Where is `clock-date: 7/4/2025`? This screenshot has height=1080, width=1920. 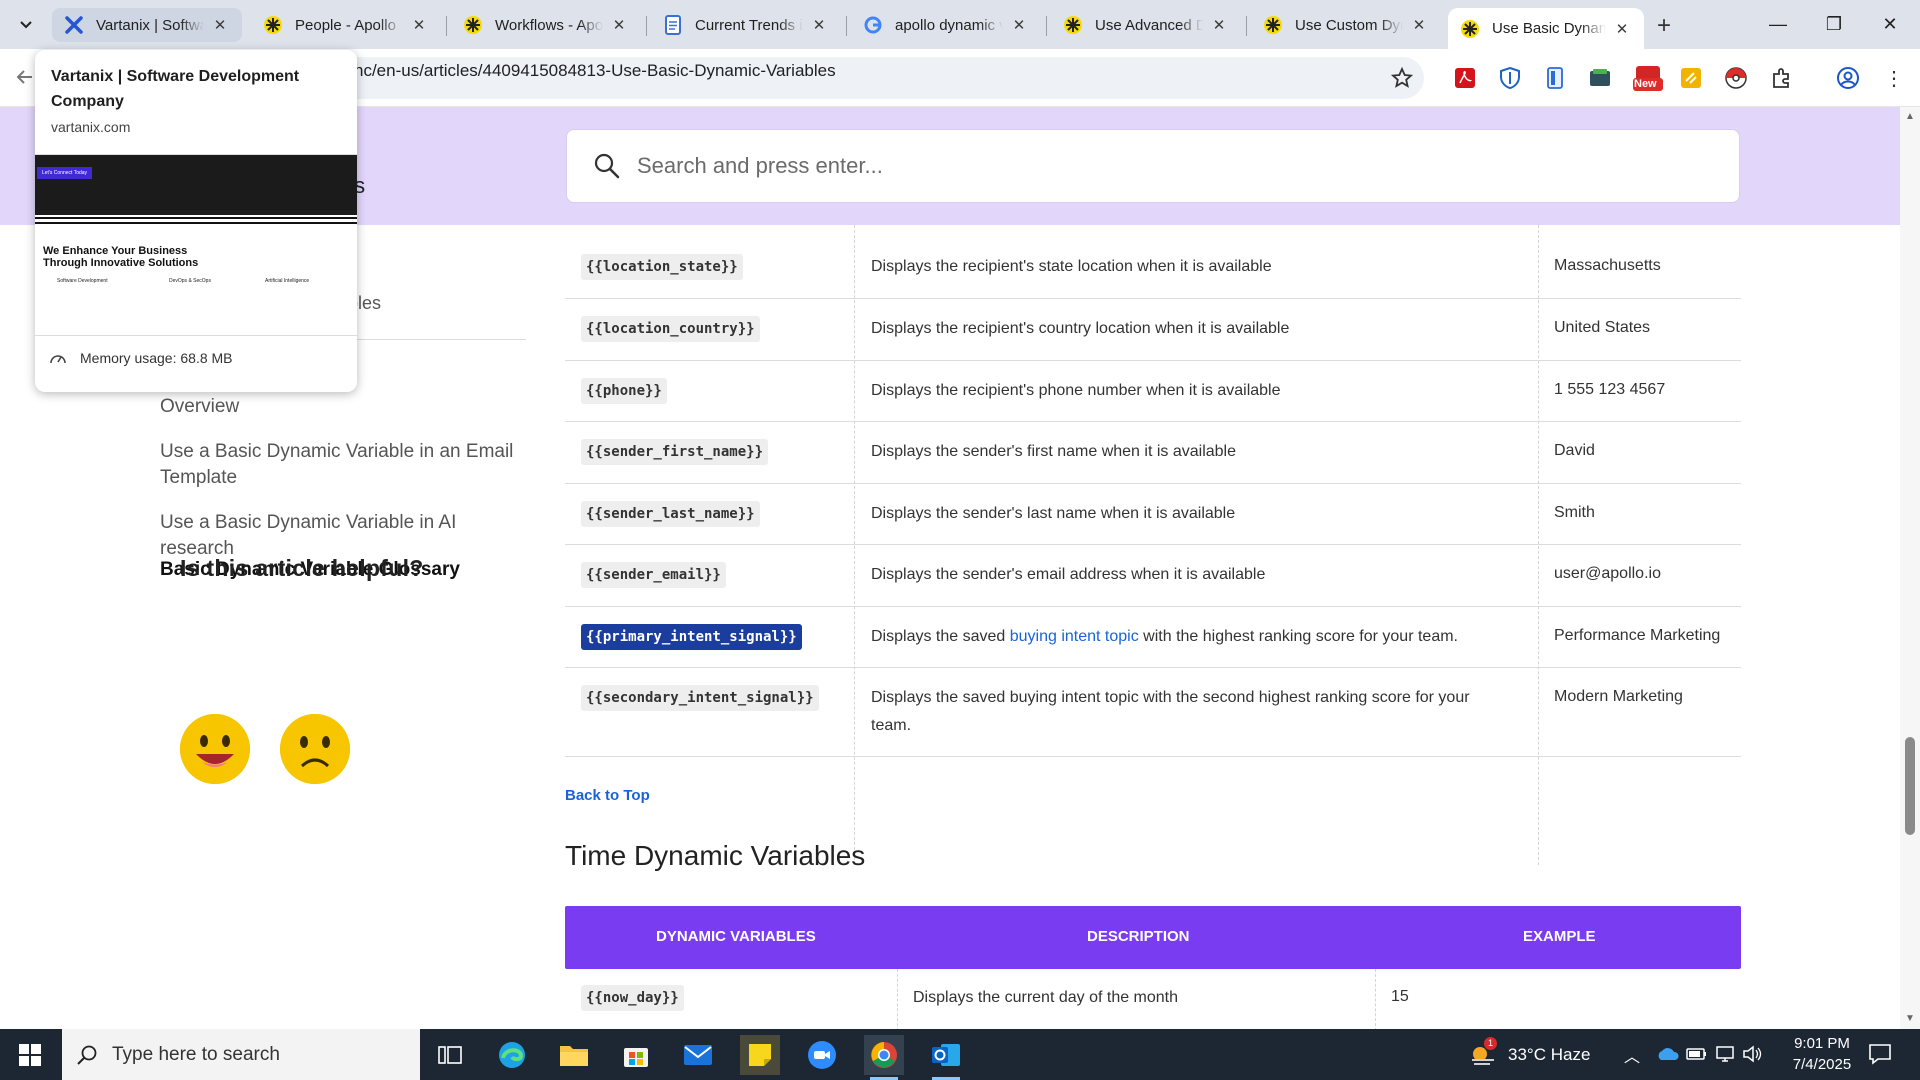
clock-date: 7/4/2025 is located at coordinates (1822, 1064).